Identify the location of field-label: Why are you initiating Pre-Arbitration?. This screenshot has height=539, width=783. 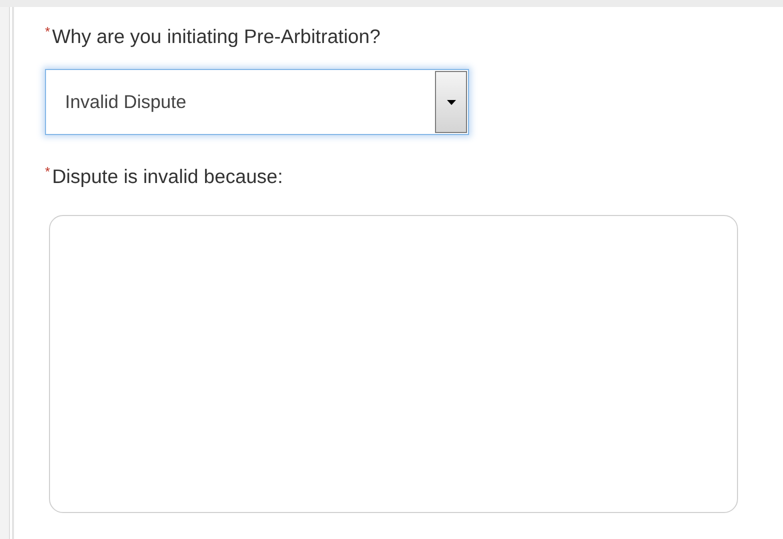
(216, 37).